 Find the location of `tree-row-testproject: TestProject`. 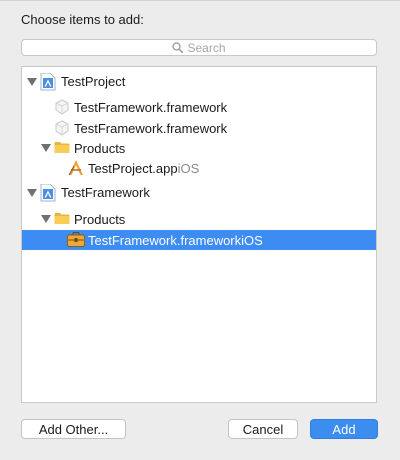

tree-row-testproject: TestProject is located at coordinates (199, 82).